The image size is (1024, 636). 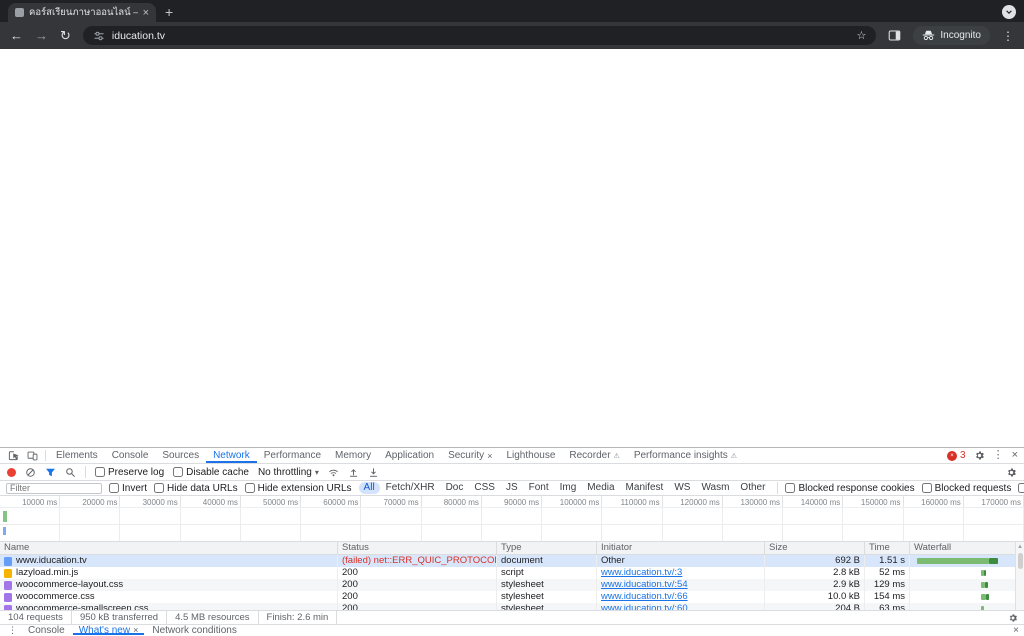 What do you see at coordinates (966, 488) in the screenshot?
I see `blocked-requests-checkbox: Blocked requests` at bounding box center [966, 488].